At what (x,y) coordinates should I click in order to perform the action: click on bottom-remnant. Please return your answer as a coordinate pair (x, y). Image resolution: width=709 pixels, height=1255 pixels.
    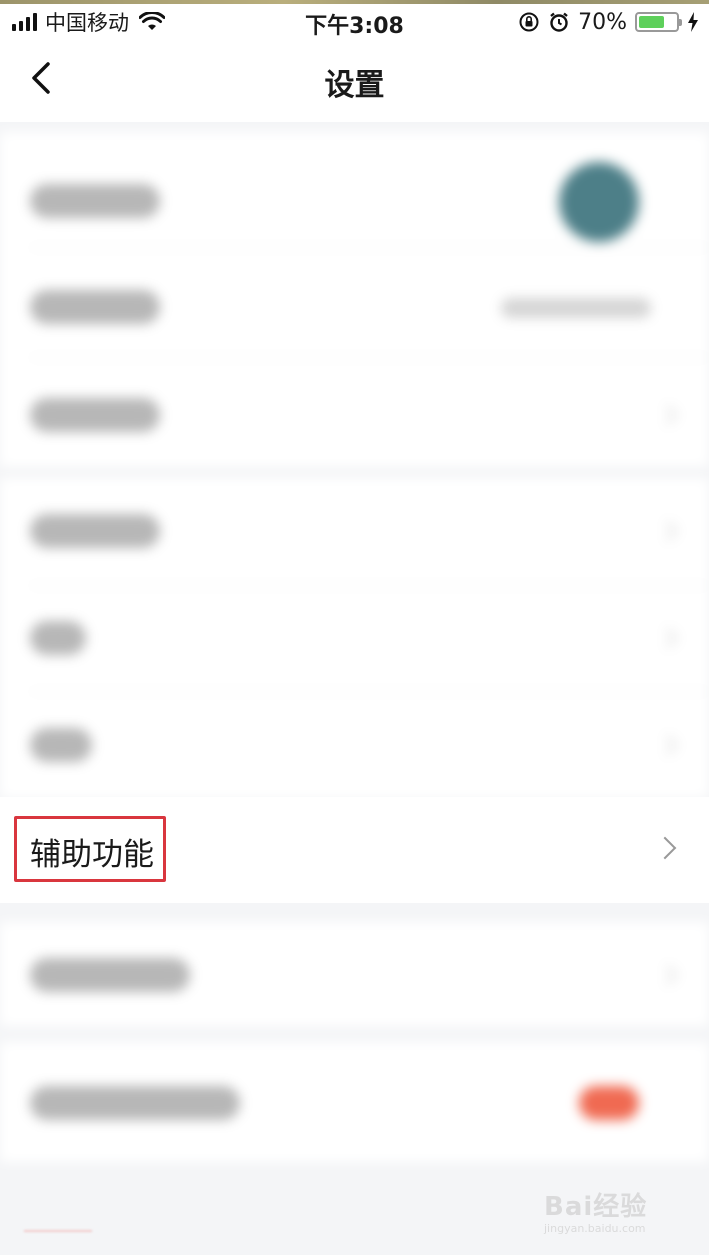
    Looking at the image, I should click on (58, 1229).